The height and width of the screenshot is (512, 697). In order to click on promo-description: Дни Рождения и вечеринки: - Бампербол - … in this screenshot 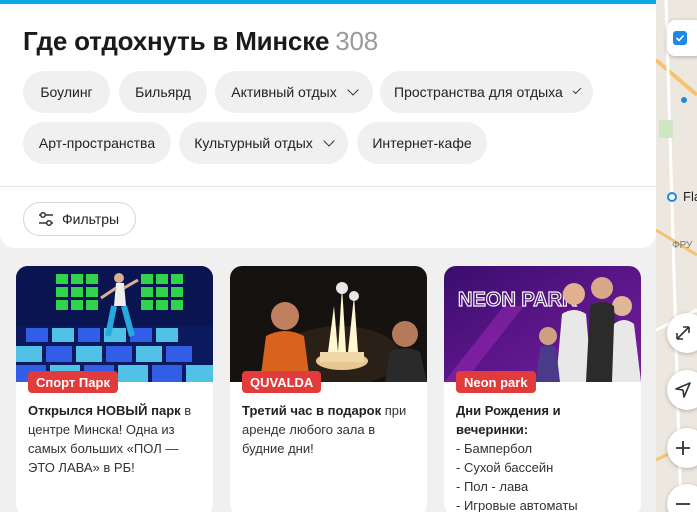, I will do `click(544, 456)`.